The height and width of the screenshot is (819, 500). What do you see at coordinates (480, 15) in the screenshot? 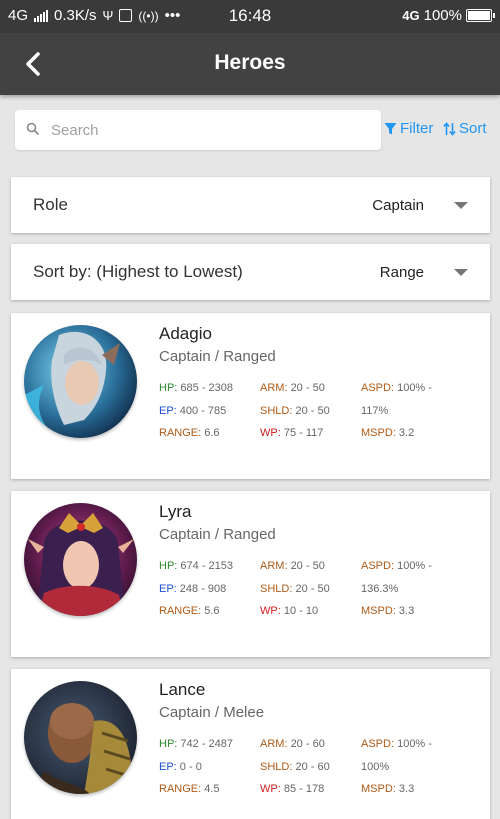
I see `battery-icon` at bounding box center [480, 15].